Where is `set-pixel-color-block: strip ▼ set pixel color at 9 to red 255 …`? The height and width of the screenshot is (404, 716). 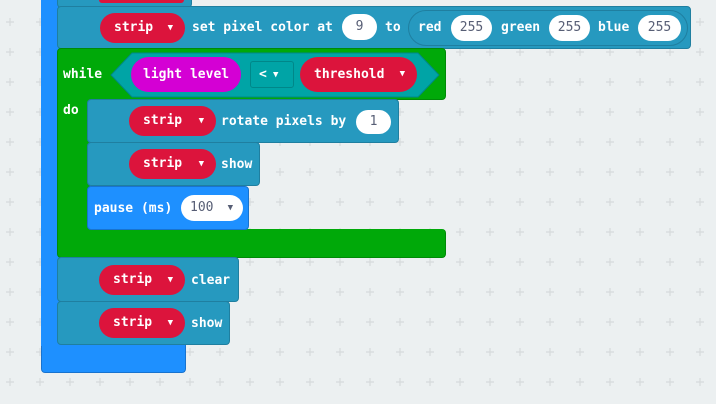 set-pixel-color-block: strip ▼ set pixel color at 9 to red 255 … is located at coordinates (374, 27).